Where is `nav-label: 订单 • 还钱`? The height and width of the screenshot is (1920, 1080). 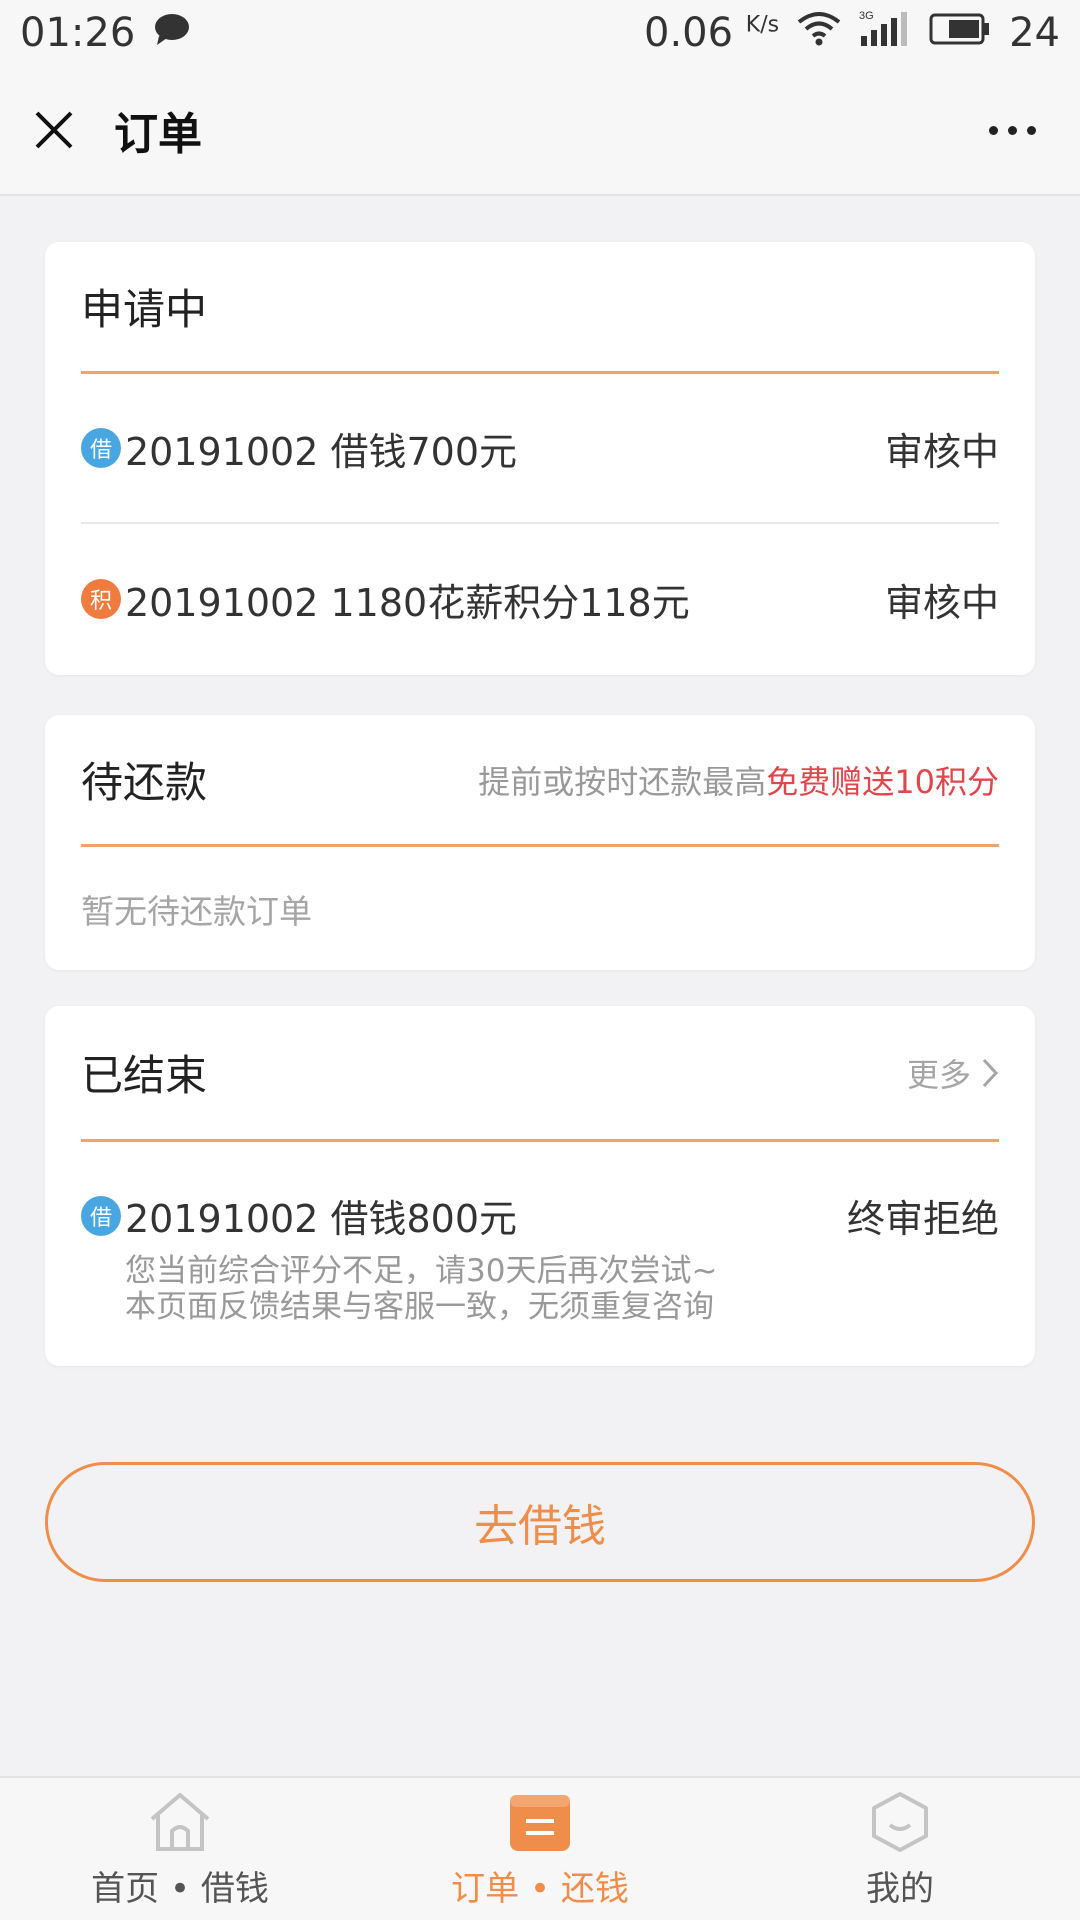
nav-label: 订单 • 还钱 is located at coordinates (540, 1888).